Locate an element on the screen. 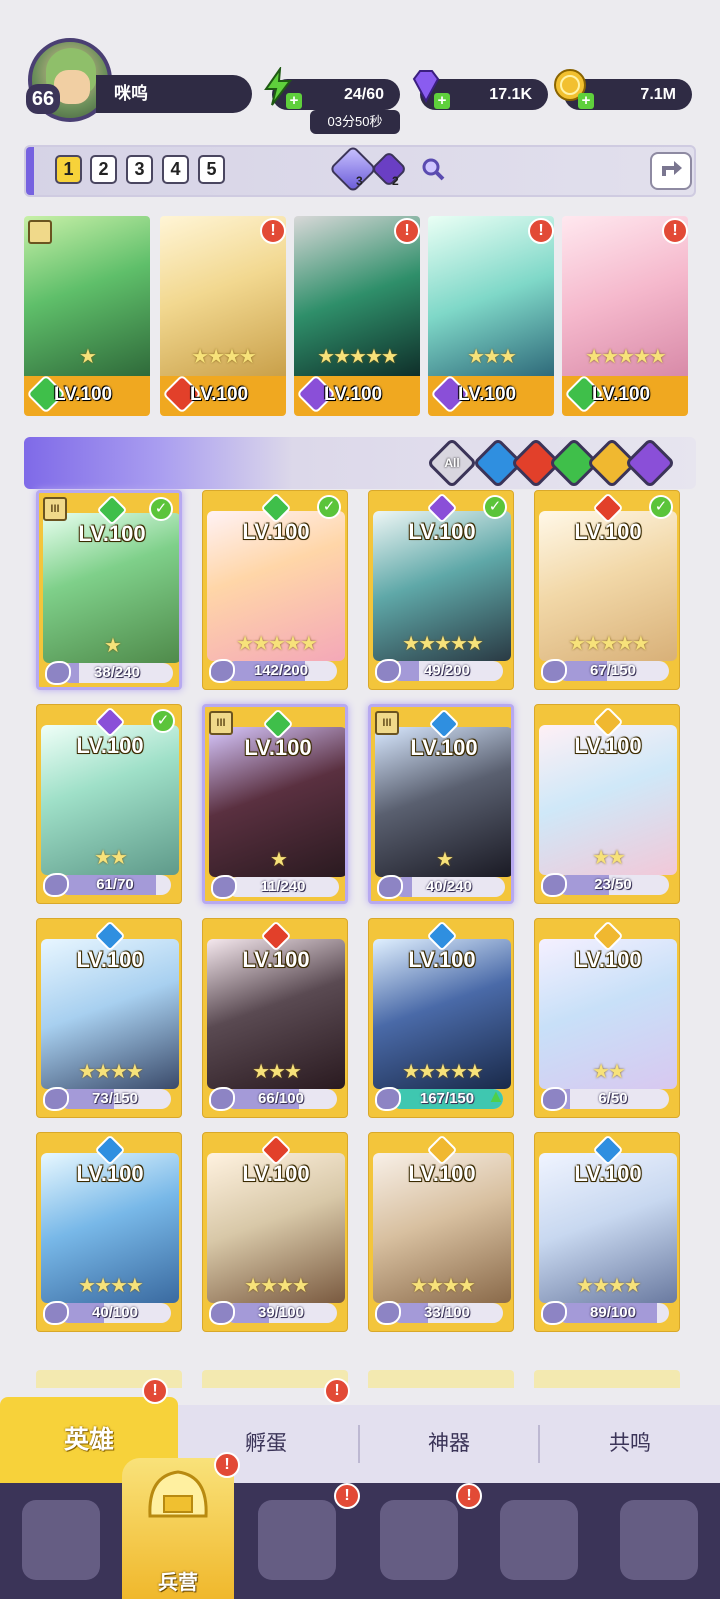 The height and width of the screenshot is (1599, 720). nav-banner-icon is located at coordinates (659, 1540).